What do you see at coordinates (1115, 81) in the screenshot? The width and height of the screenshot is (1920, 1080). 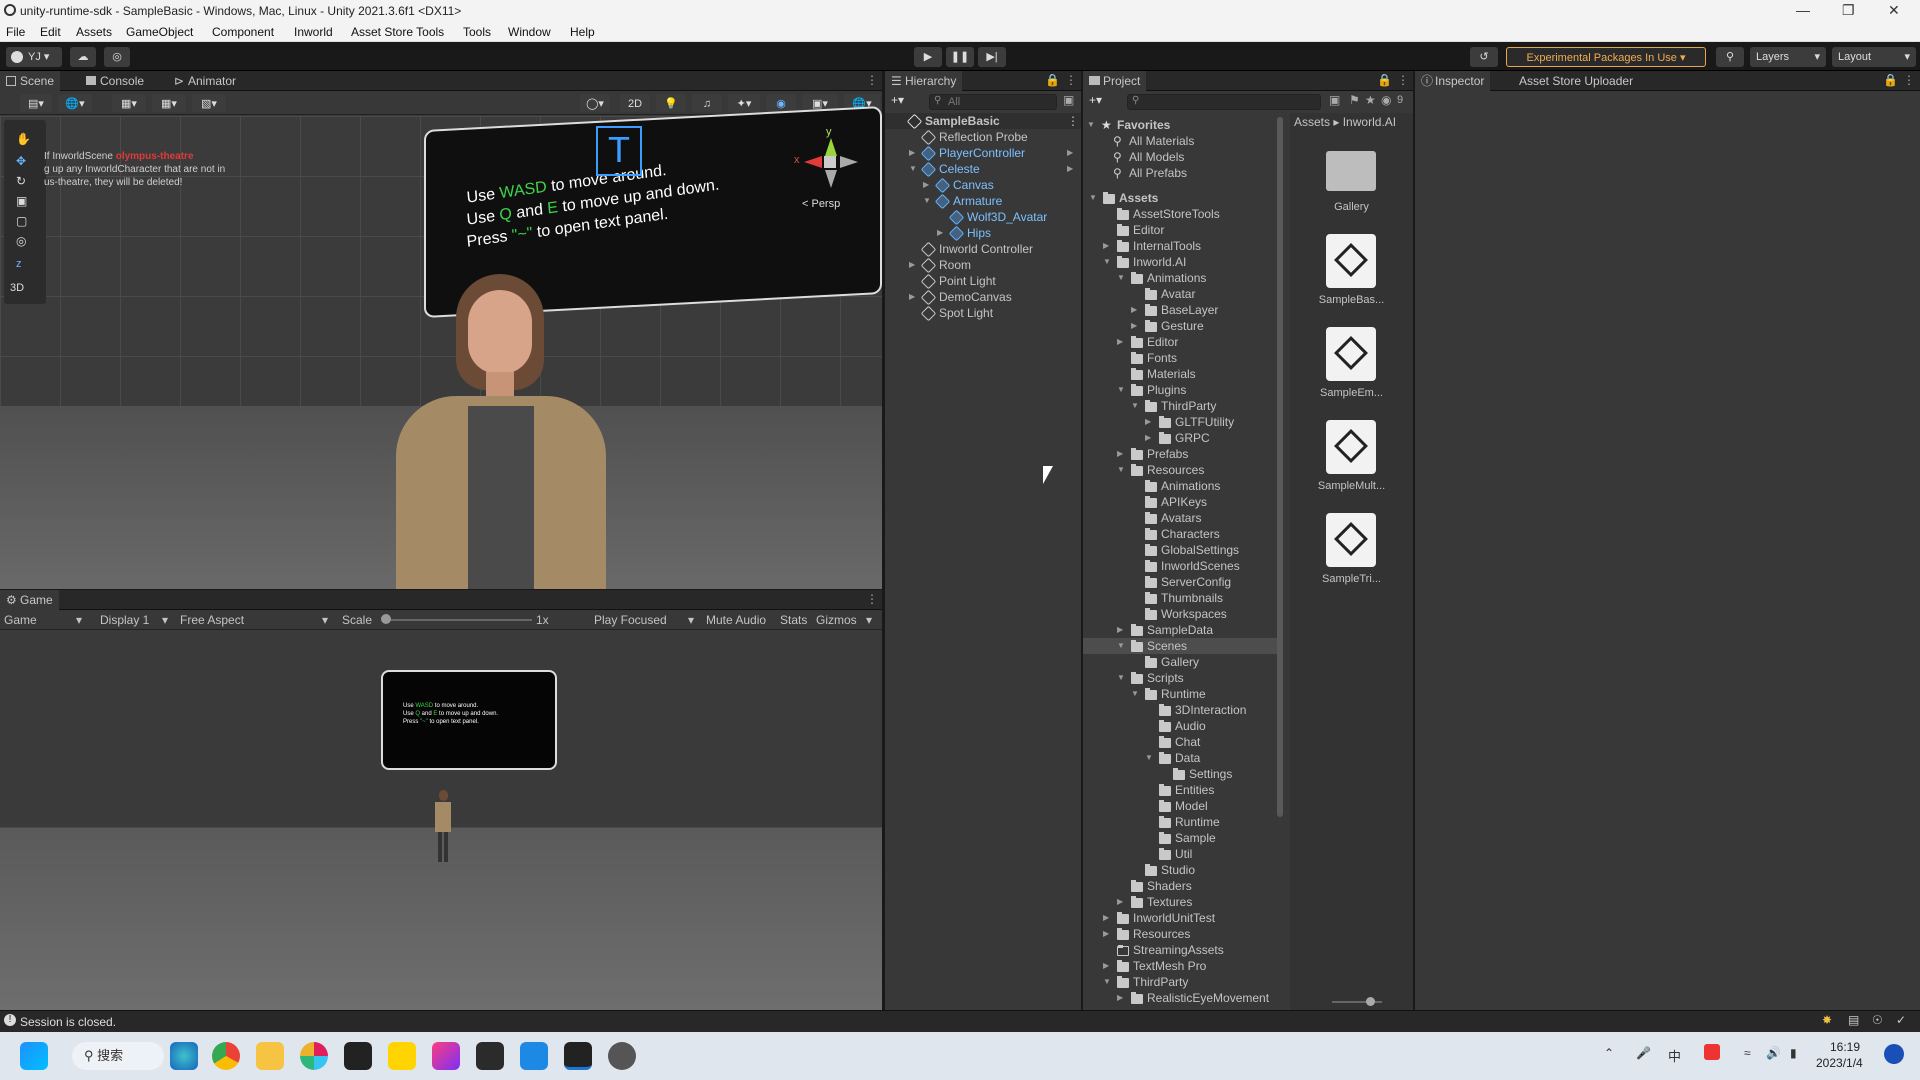 I see `tab-project: Project` at bounding box center [1115, 81].